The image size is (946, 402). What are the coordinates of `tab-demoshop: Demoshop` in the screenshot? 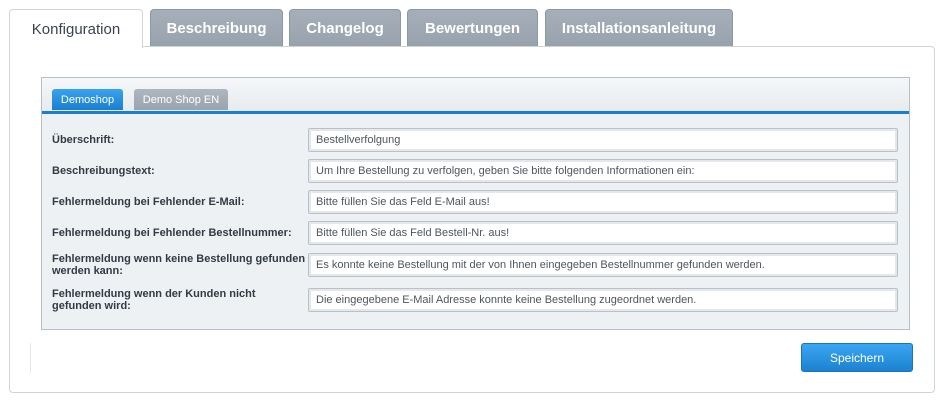 It's located at (87, 99).